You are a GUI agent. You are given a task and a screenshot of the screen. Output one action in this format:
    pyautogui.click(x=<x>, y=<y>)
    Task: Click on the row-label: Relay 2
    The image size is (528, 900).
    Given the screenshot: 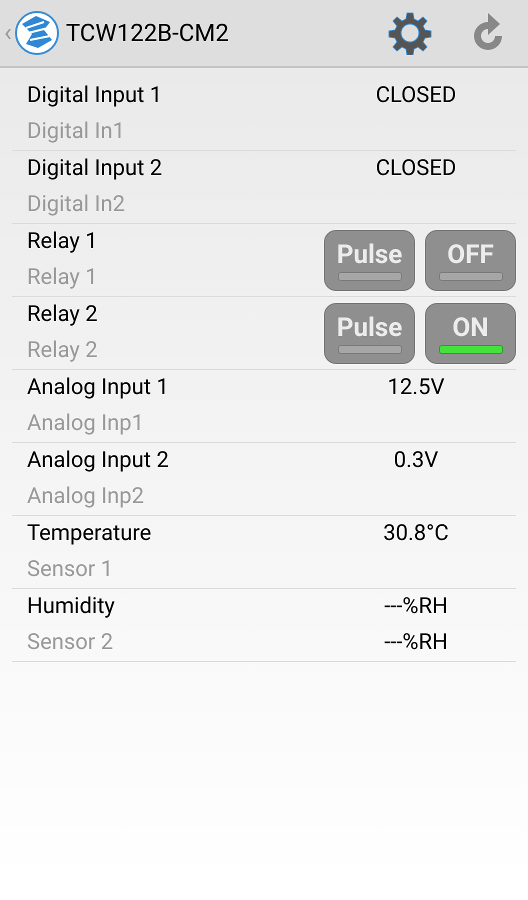 What is the action you would take?
    pyautogui.click(x=63, y=315)
    